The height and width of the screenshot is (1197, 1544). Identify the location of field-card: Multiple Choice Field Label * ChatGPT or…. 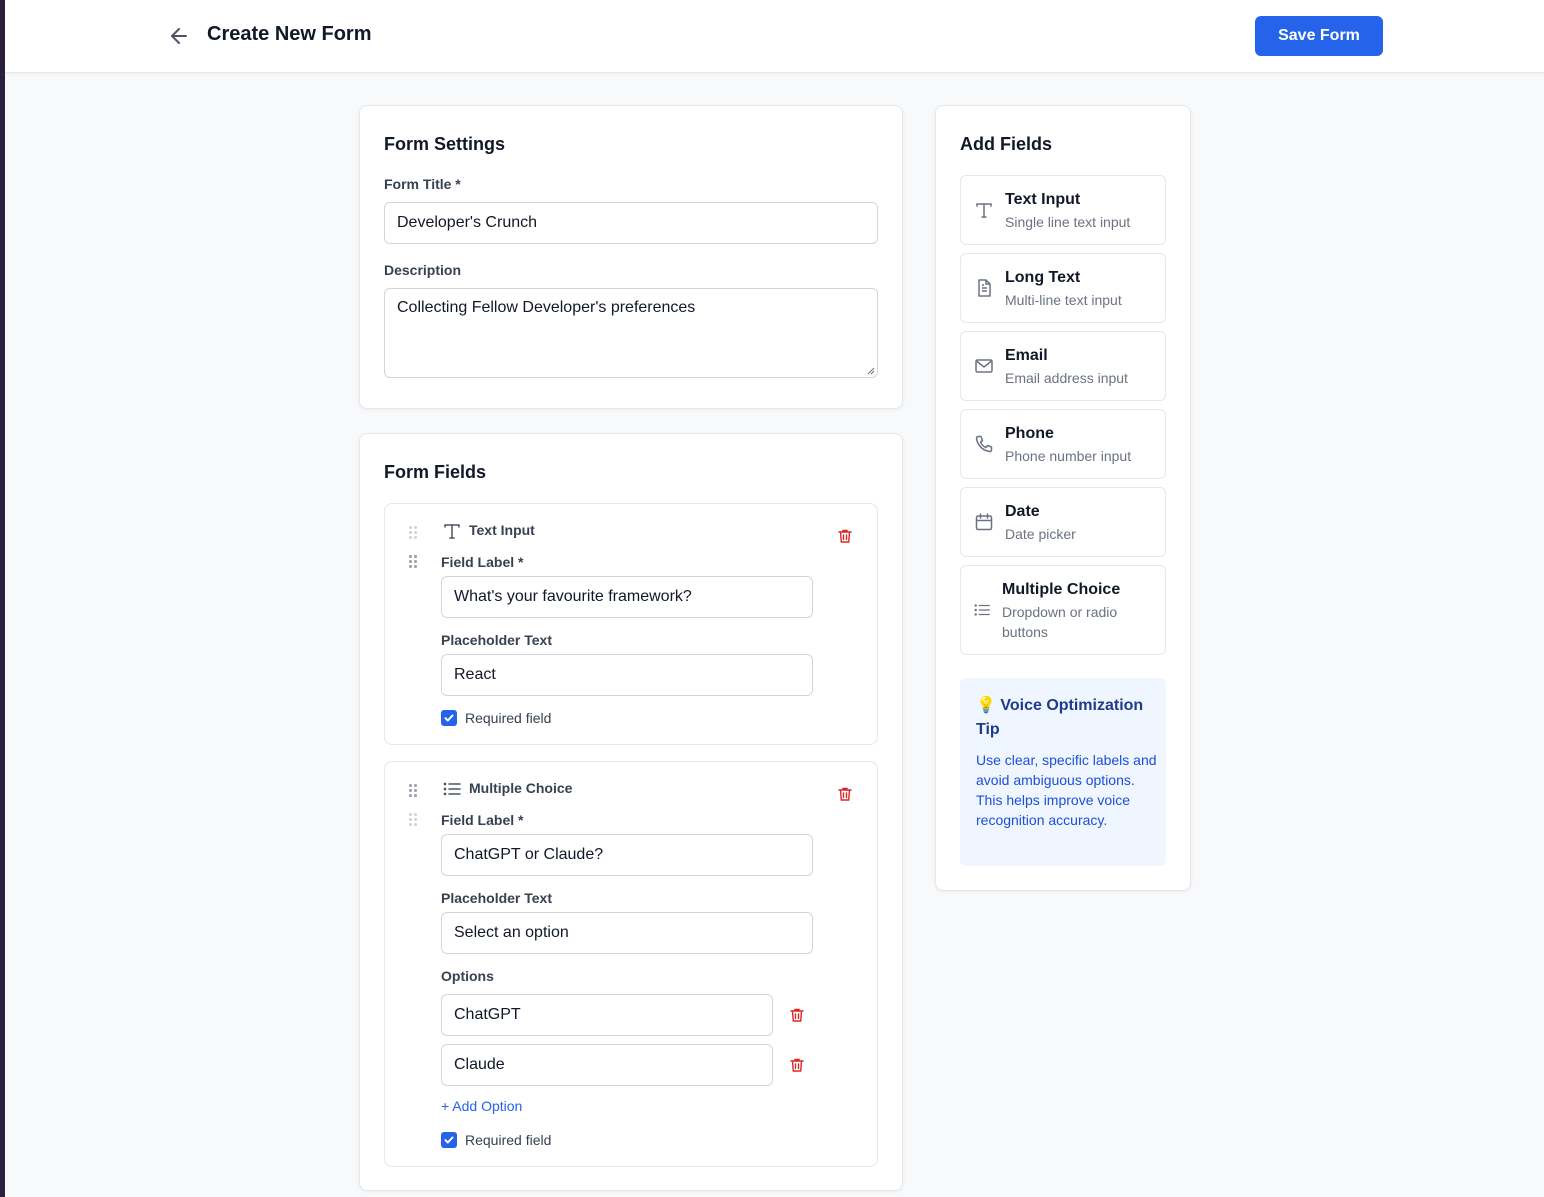
(631, 964).